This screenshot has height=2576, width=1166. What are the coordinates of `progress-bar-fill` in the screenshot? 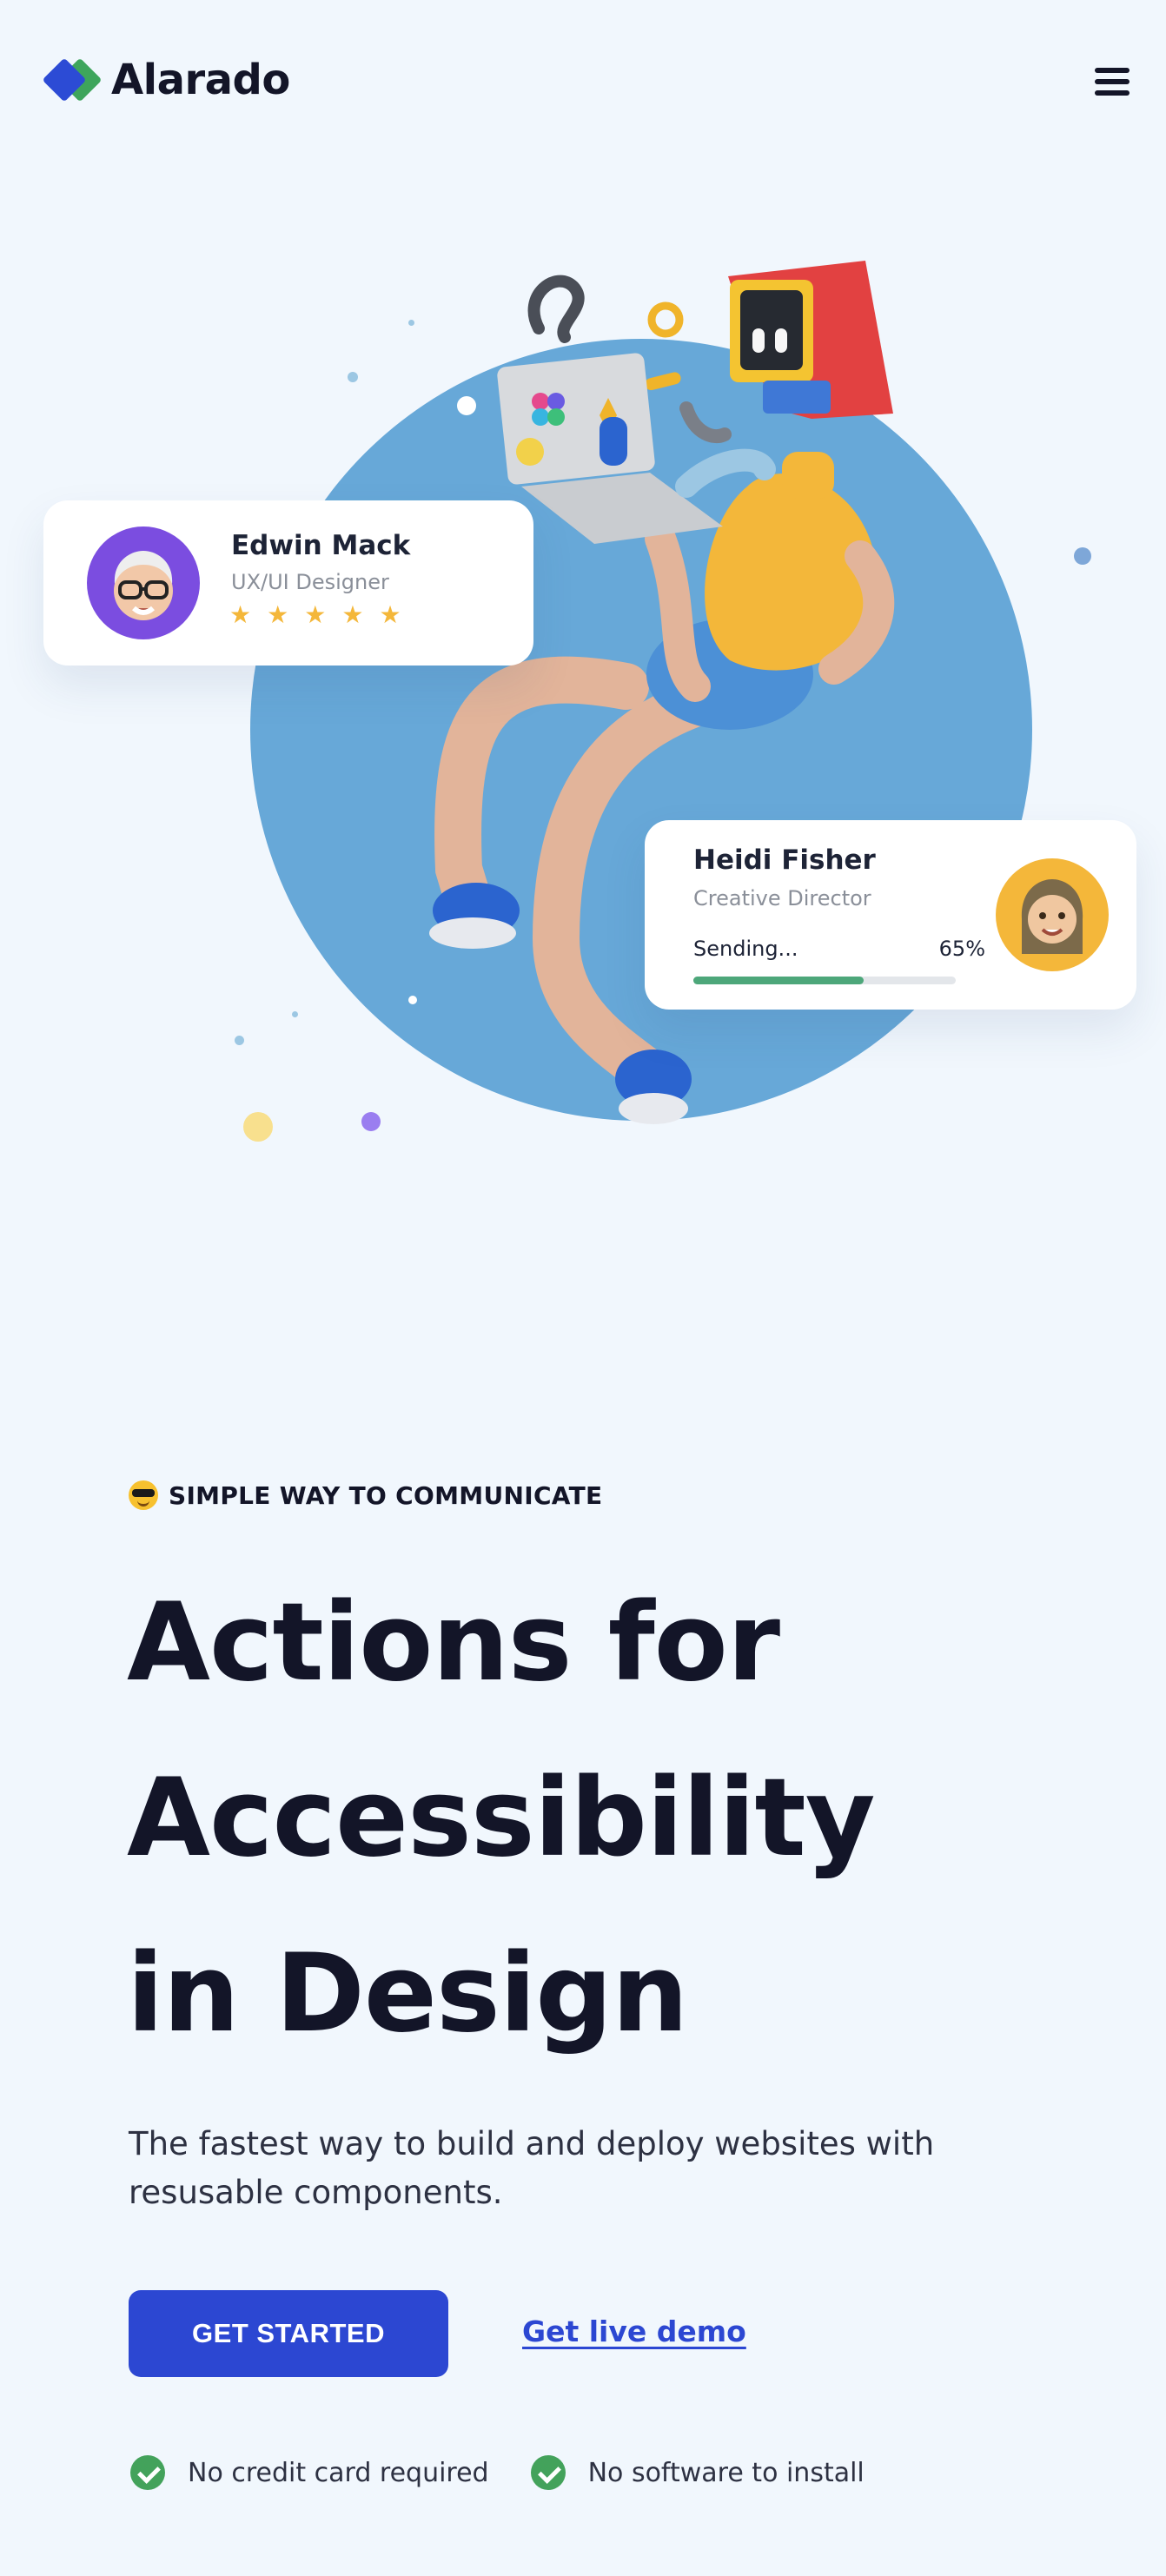 It's located at (779, 980).